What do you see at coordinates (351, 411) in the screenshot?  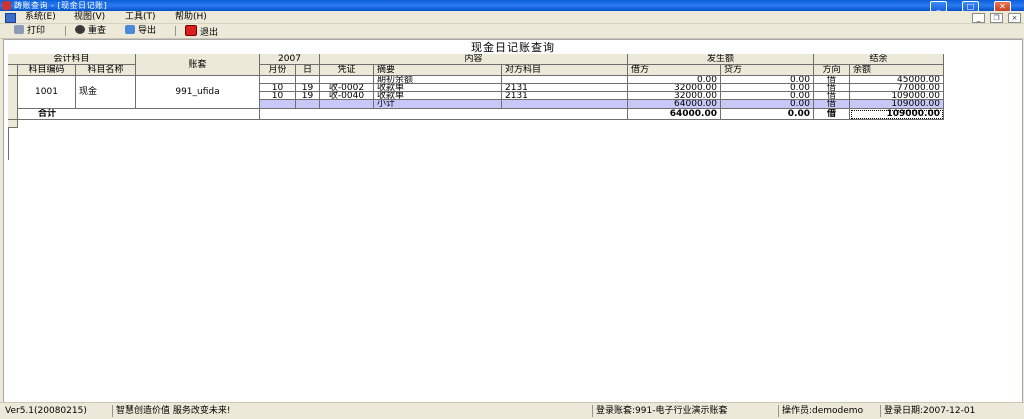 I see `slogan-label: 智慧创造价值 服务改变未来!` at bounding box center [351, 411].